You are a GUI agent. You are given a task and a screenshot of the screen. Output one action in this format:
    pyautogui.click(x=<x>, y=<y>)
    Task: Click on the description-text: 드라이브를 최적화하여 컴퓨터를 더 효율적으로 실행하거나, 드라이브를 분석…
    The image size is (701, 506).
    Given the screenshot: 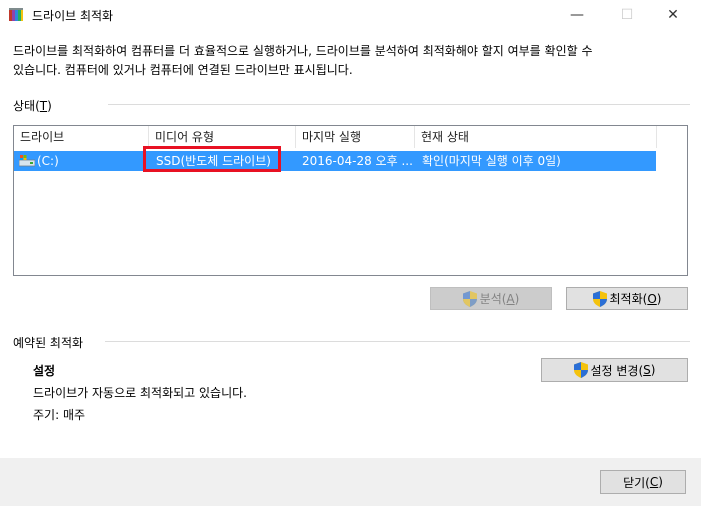 What is the action you would take?
    pyautogui.click(x=303, y=60)
    